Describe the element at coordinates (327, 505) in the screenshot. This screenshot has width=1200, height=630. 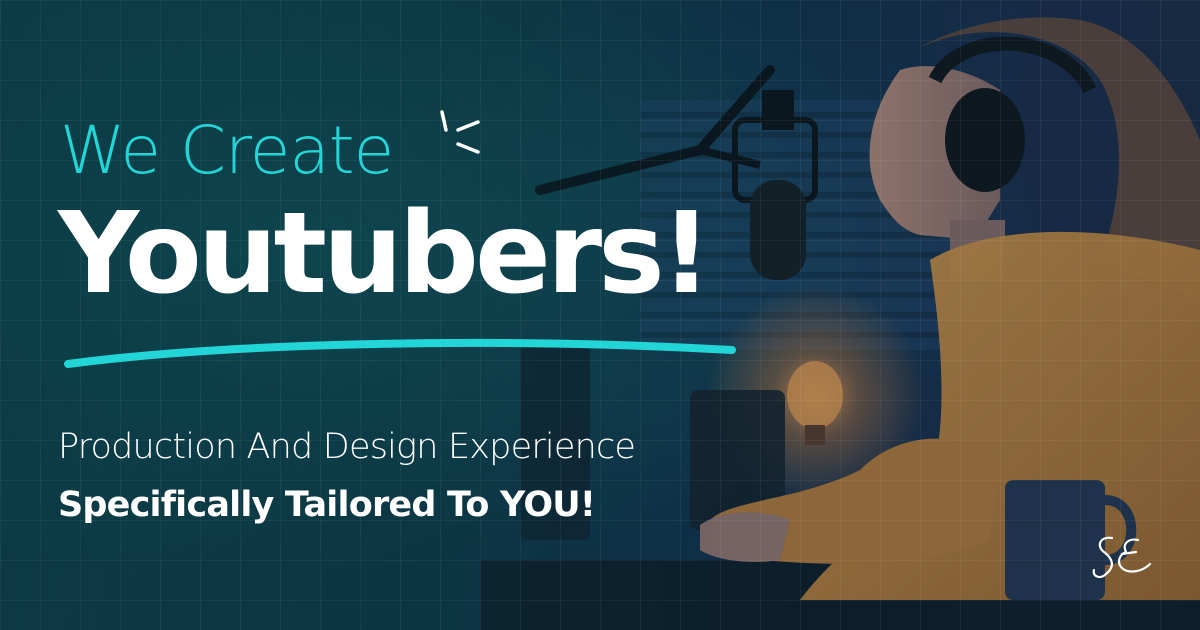
I see `subheadline-line-2: Specifically Tailored To YOU!` at that location.